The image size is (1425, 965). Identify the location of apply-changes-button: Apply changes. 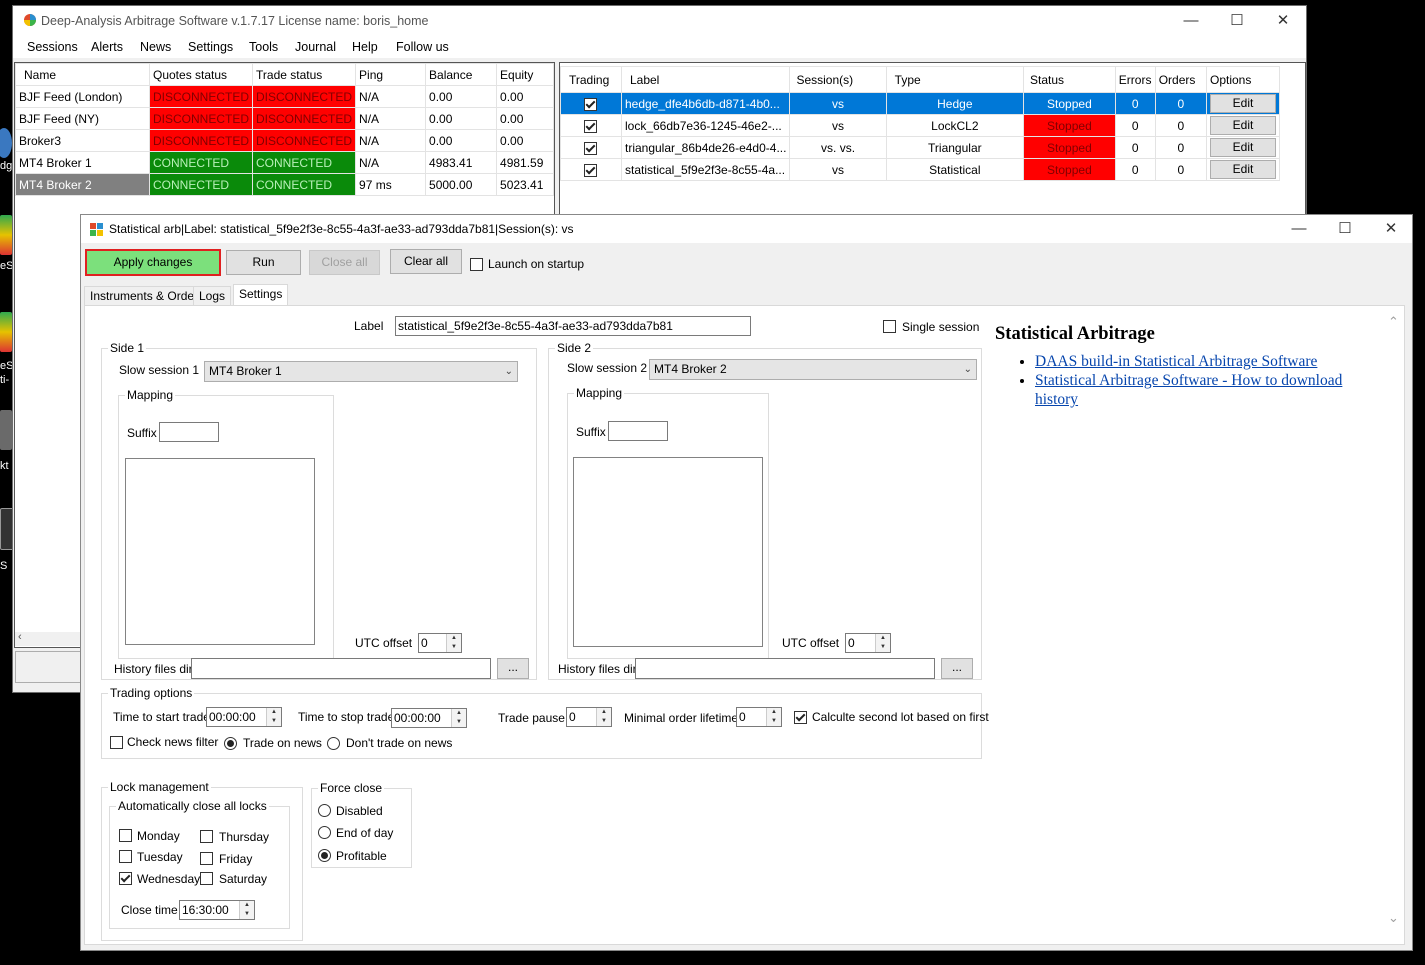
(153, 262).